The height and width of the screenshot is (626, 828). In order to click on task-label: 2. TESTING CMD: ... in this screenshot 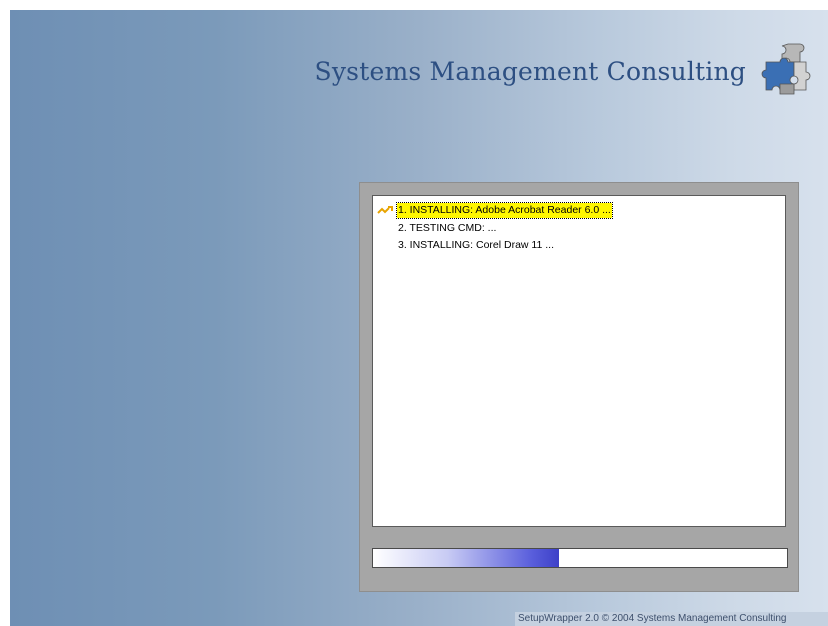, I will do `click(447, 228)`.